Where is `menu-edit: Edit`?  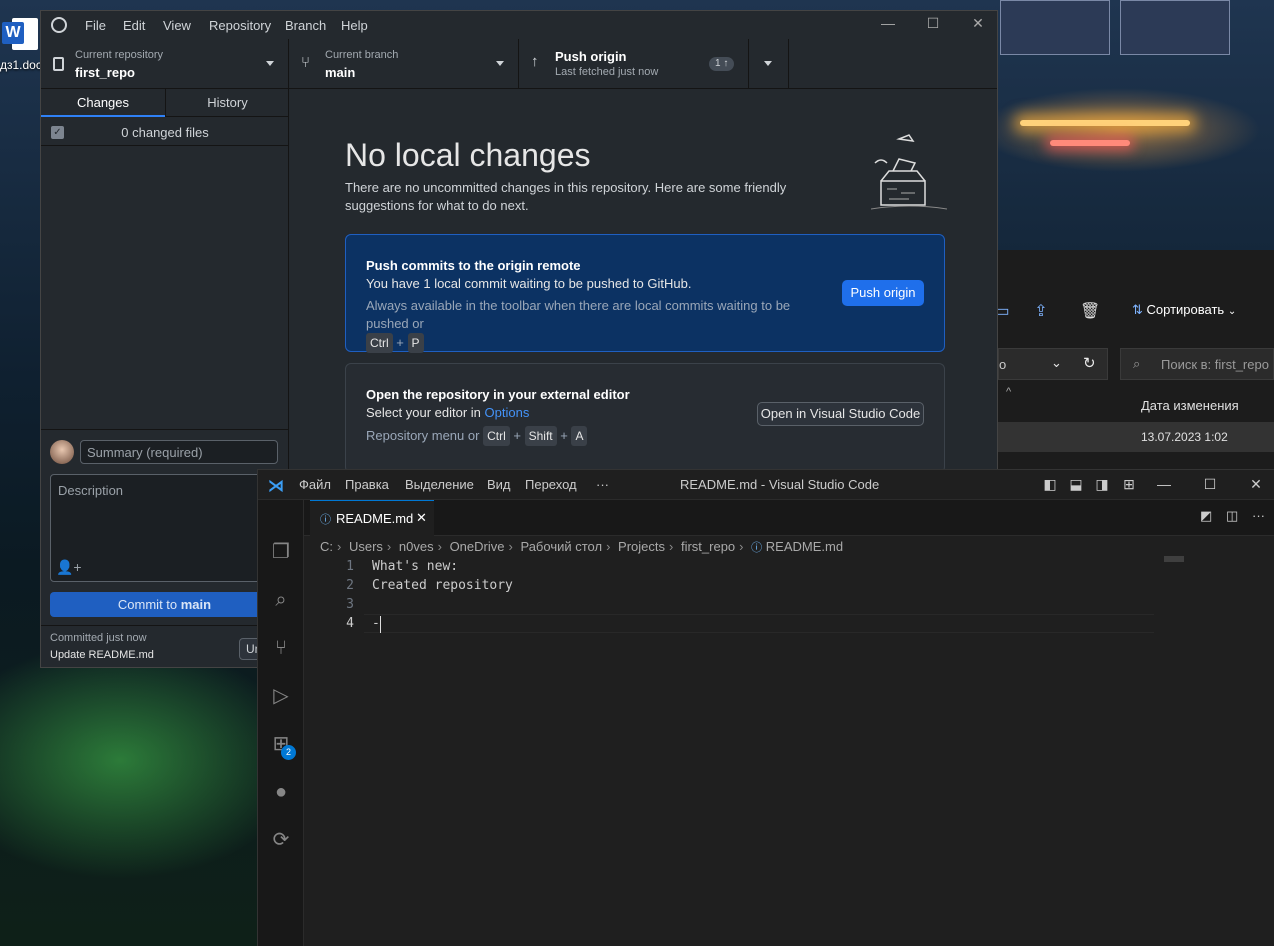 menu-edit: Edit is located at coordinates (134, 25).